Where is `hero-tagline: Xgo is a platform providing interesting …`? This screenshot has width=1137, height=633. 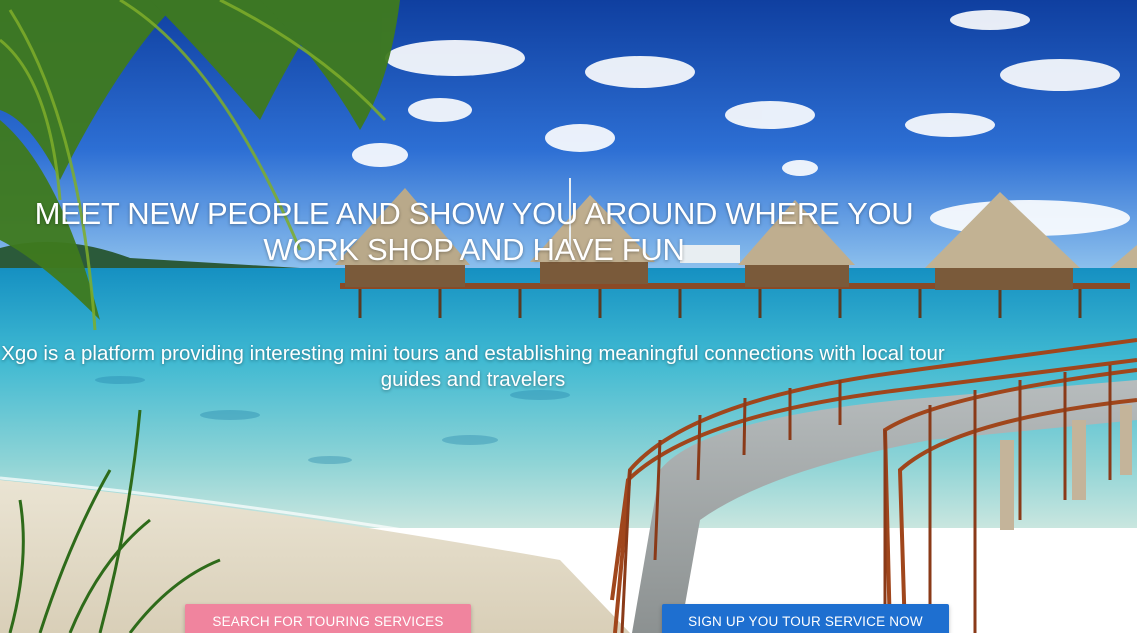
hero-tagline: Xgo is a platform providing interesting … is located at coordinates (473, 366).